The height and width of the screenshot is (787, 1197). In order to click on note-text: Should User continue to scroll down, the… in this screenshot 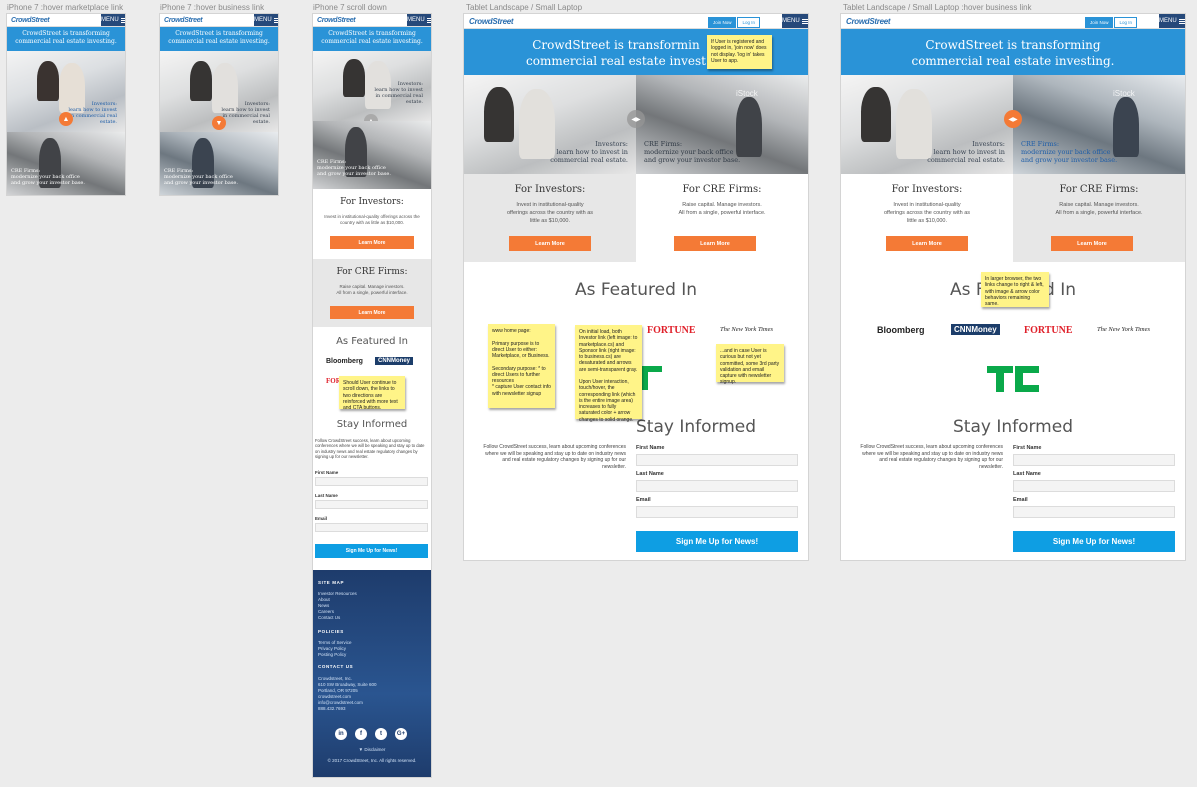, I will do `click(370, 395)`.